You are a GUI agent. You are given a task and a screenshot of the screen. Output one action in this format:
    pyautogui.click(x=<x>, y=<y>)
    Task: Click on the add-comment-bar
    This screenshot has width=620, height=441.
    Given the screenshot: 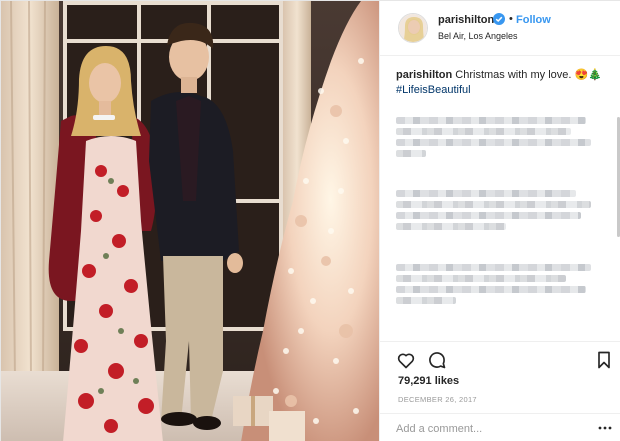 What is the action you would take?
    pyautogui.click(x=500, y=427)
    